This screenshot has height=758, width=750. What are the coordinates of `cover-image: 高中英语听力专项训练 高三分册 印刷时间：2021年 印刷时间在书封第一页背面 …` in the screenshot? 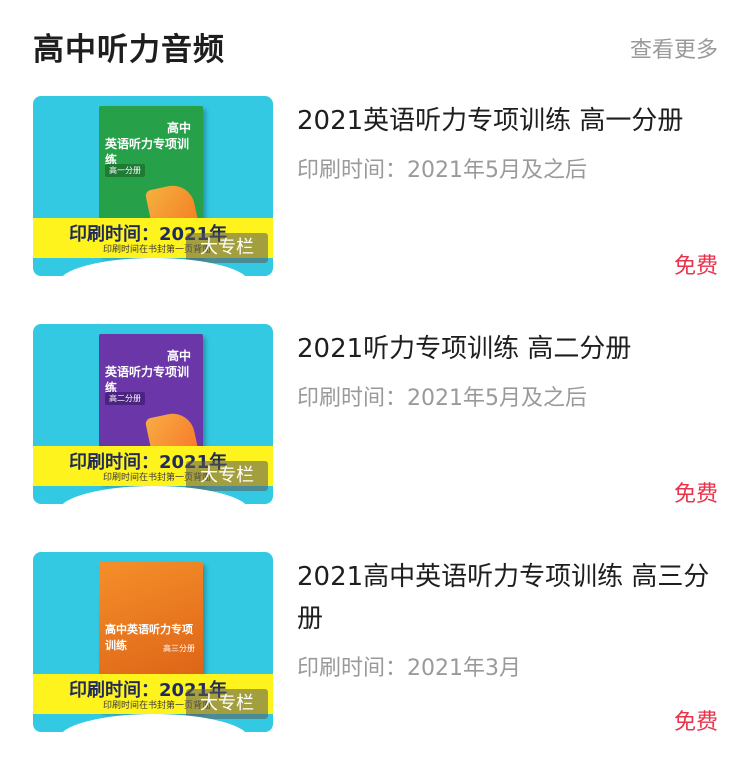 It's located at (153, 642).